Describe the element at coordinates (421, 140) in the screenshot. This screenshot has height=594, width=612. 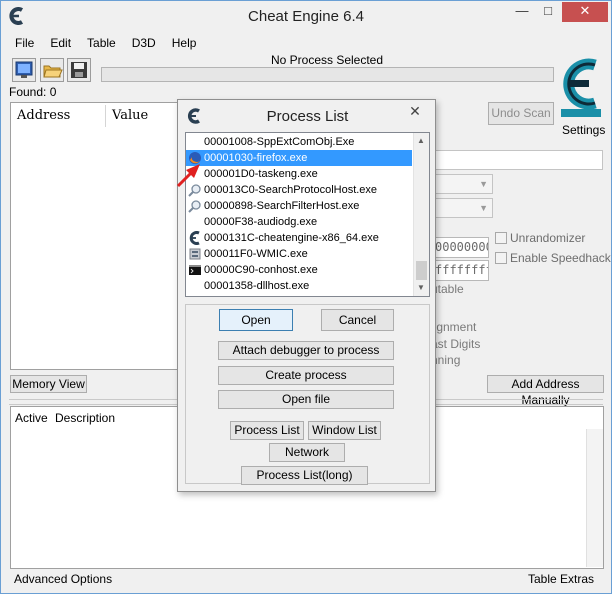
I see `scroll-up-icon: ▲` at that location.